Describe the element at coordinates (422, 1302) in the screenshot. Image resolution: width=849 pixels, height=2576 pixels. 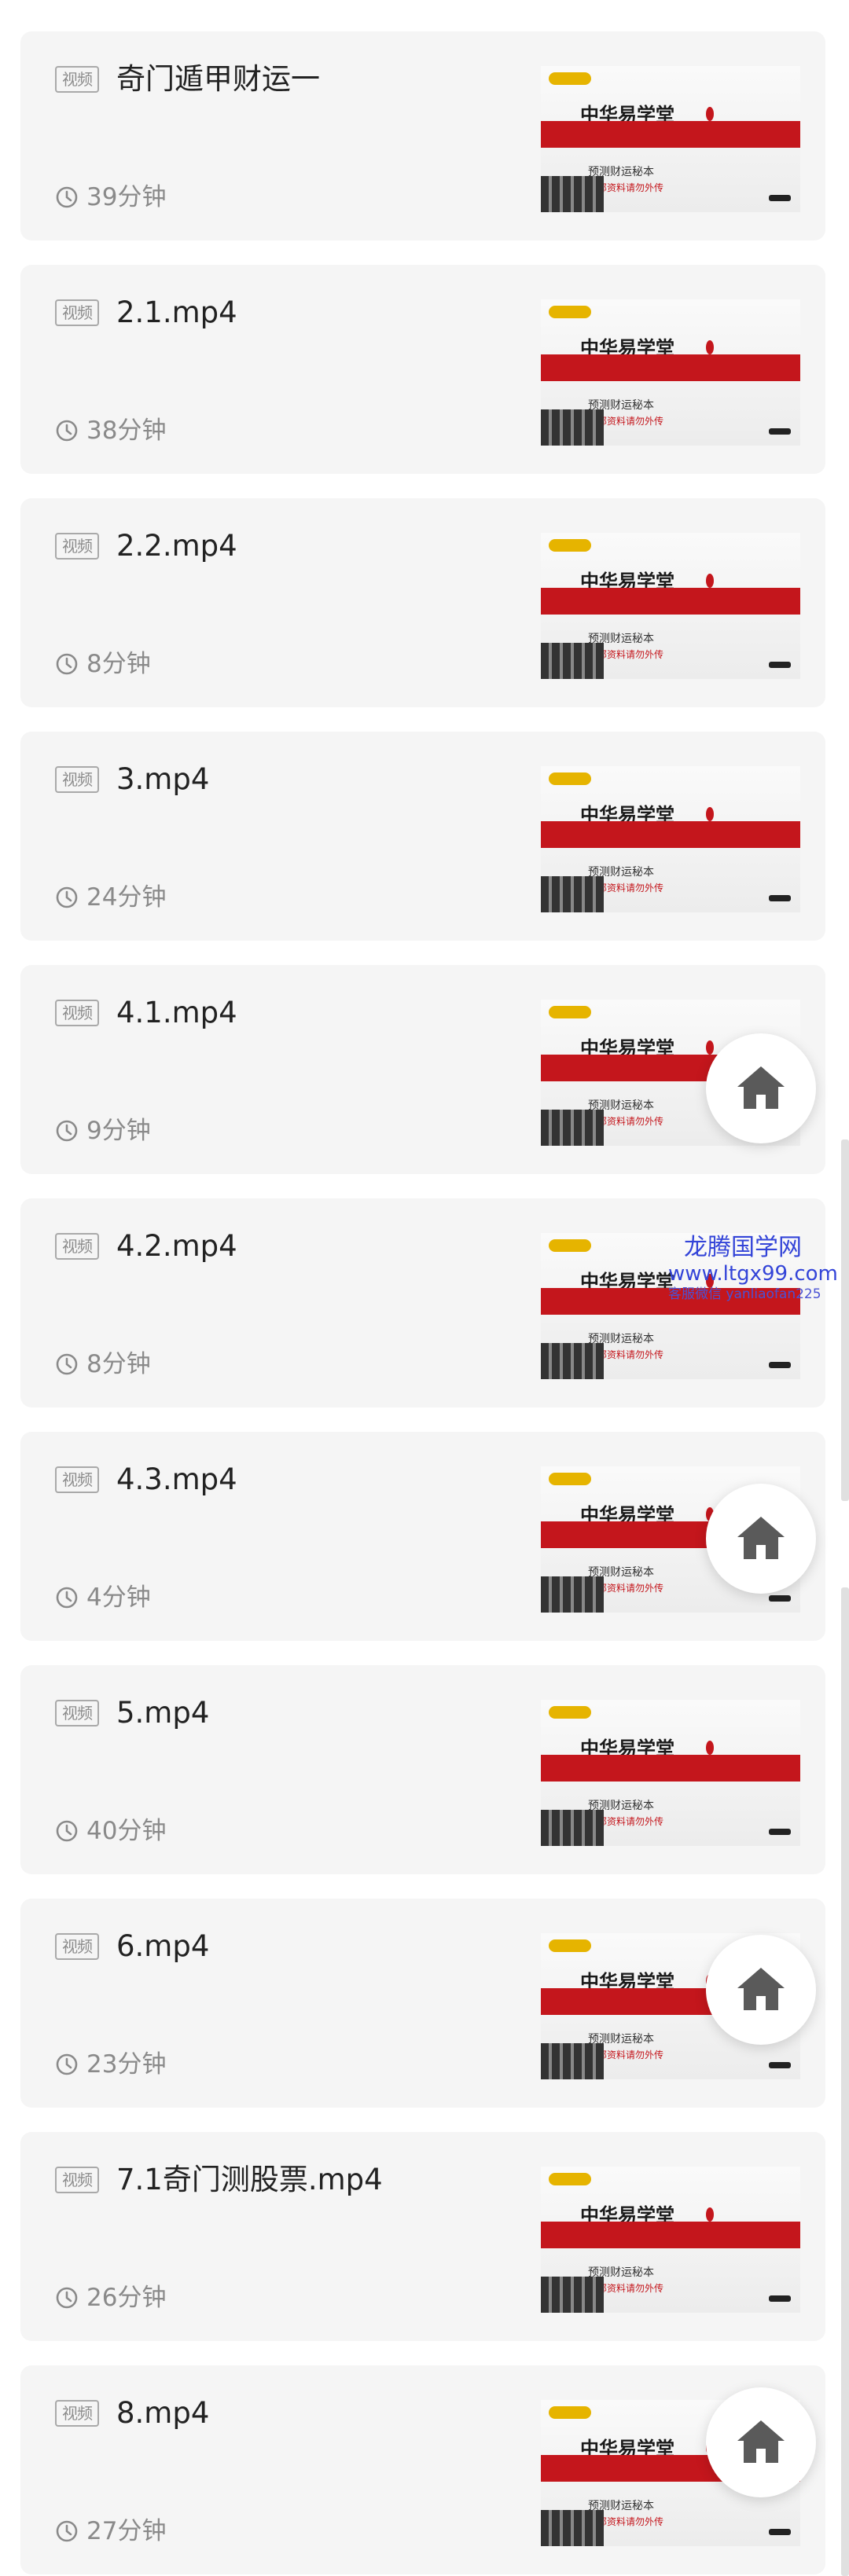
I see `video-item: 视频 4.2.mp4 8分钟 中华易学堂 预测财运秘本 内部资料请勿外传` at that location.